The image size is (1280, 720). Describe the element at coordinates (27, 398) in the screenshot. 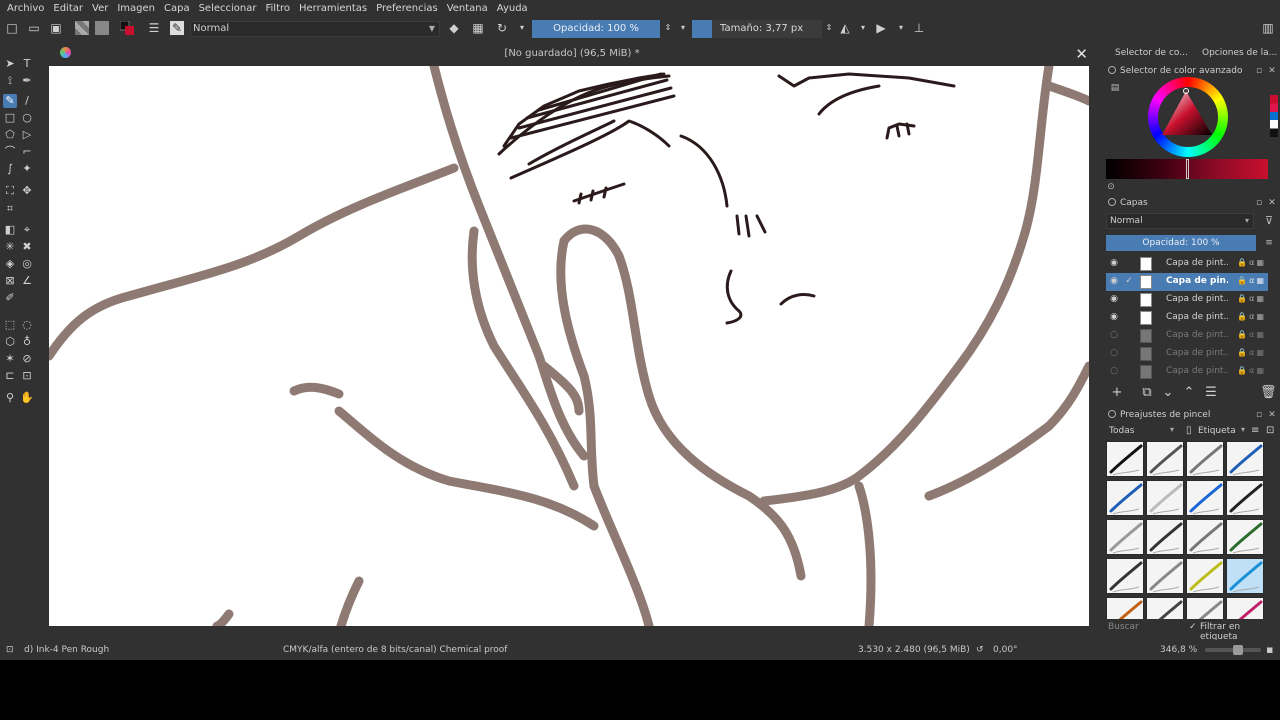

I see `pan-tool-icon: ✋` at that location.